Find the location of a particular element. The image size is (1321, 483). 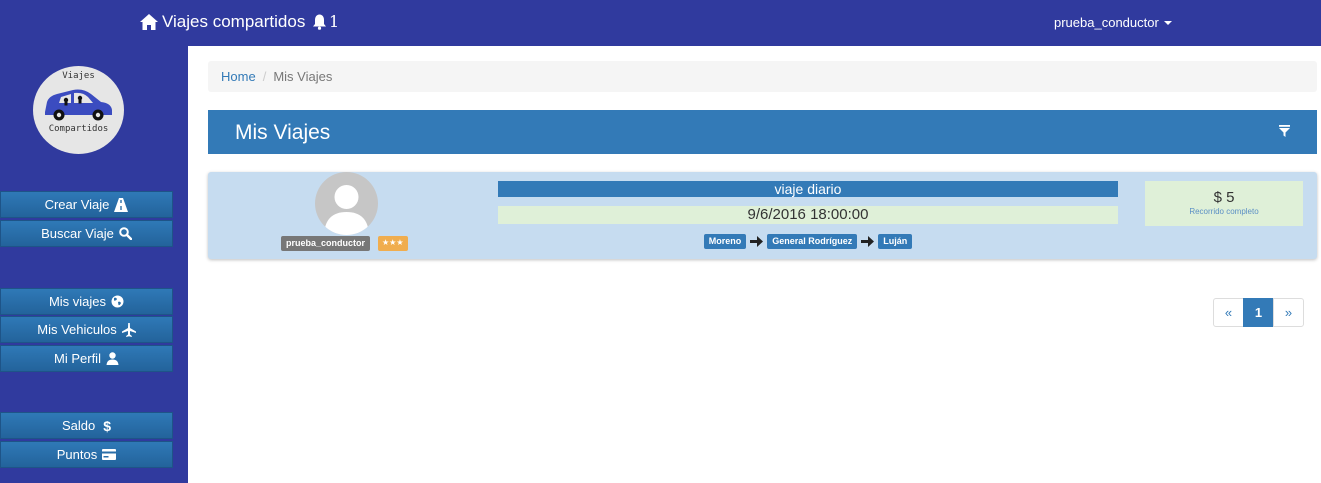

my-vehicles-label: Mis Vehiculos is located at coordinates (77, 329).